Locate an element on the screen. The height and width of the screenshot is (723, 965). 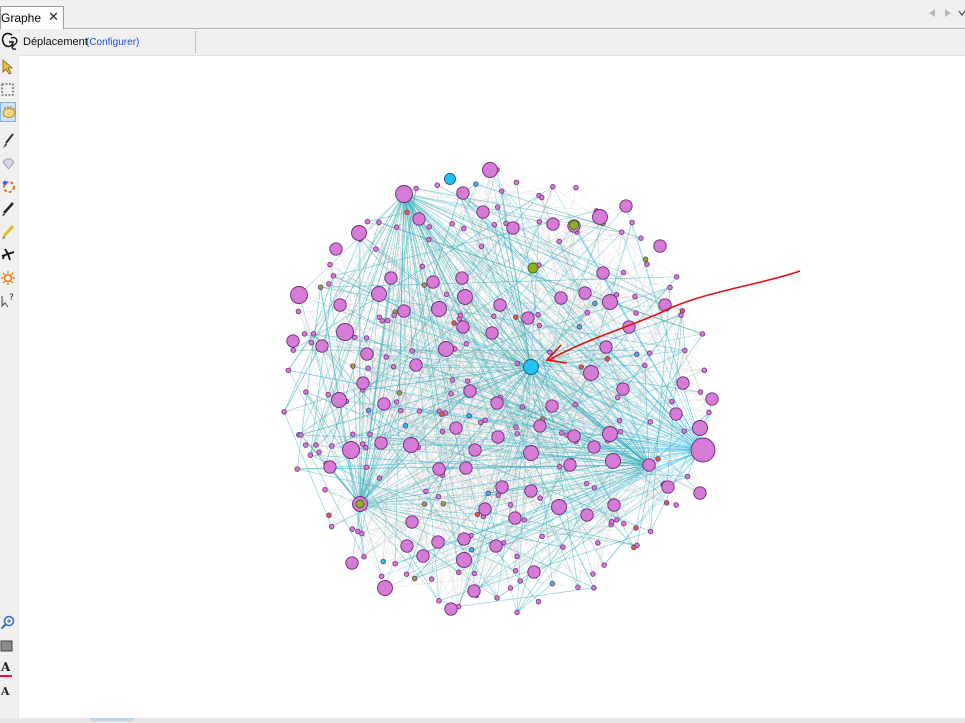
heat-map-tool is located at coordinates (8, 278).